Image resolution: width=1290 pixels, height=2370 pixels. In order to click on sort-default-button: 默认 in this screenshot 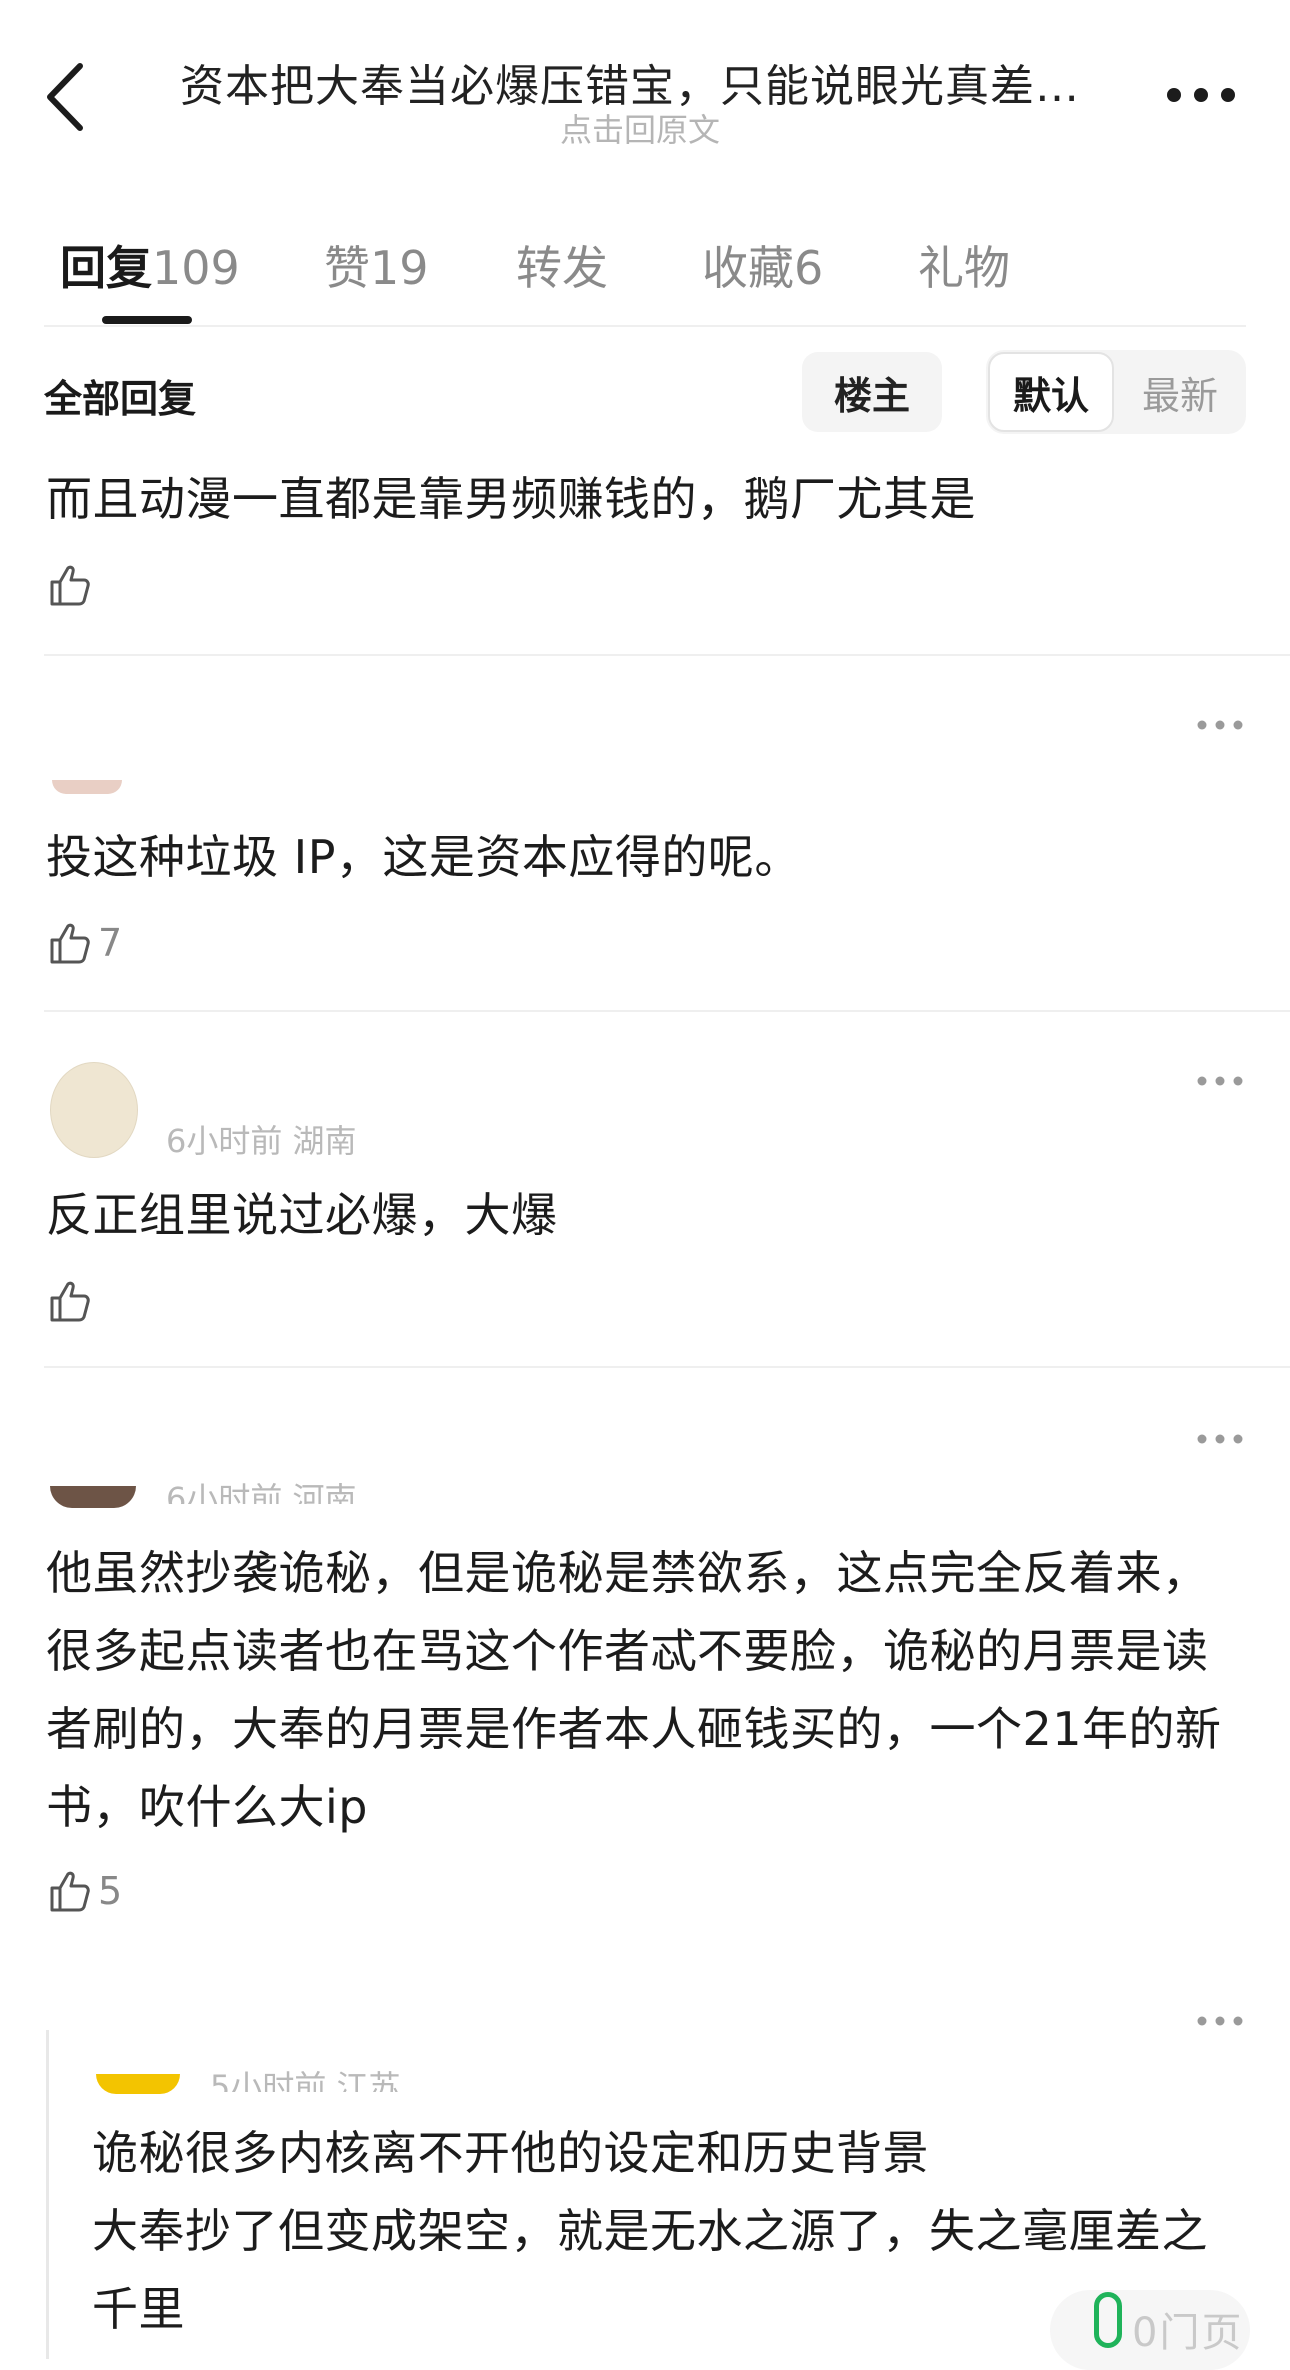, I will do `click(1051, 392)`.